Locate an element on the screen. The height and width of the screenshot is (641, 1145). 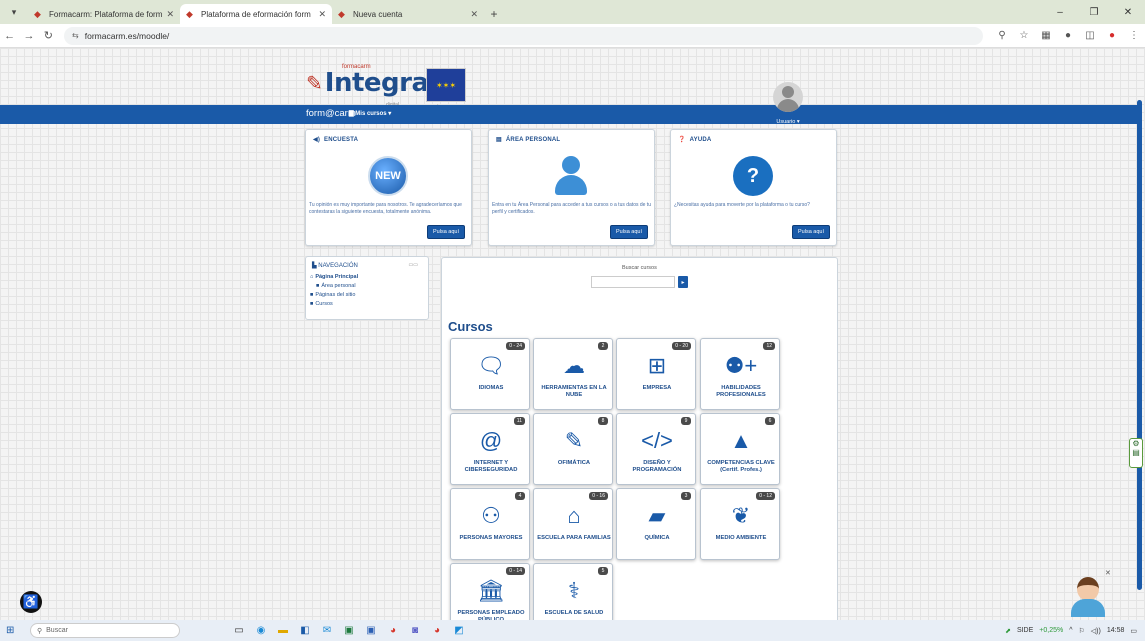
course-count-badge: 12 is located at coordinates (769, 346).